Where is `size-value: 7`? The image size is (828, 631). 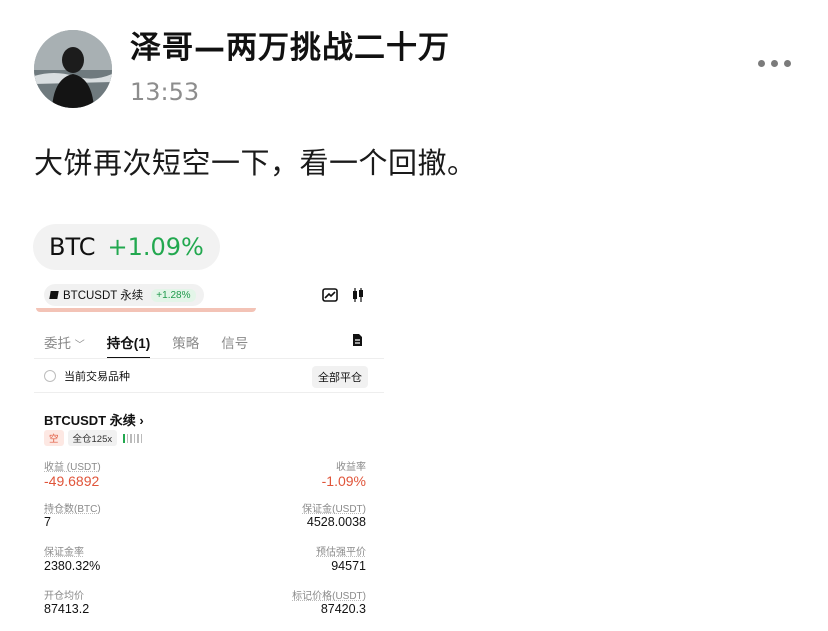
size-value: 7 is located at coordinates (47, 522).